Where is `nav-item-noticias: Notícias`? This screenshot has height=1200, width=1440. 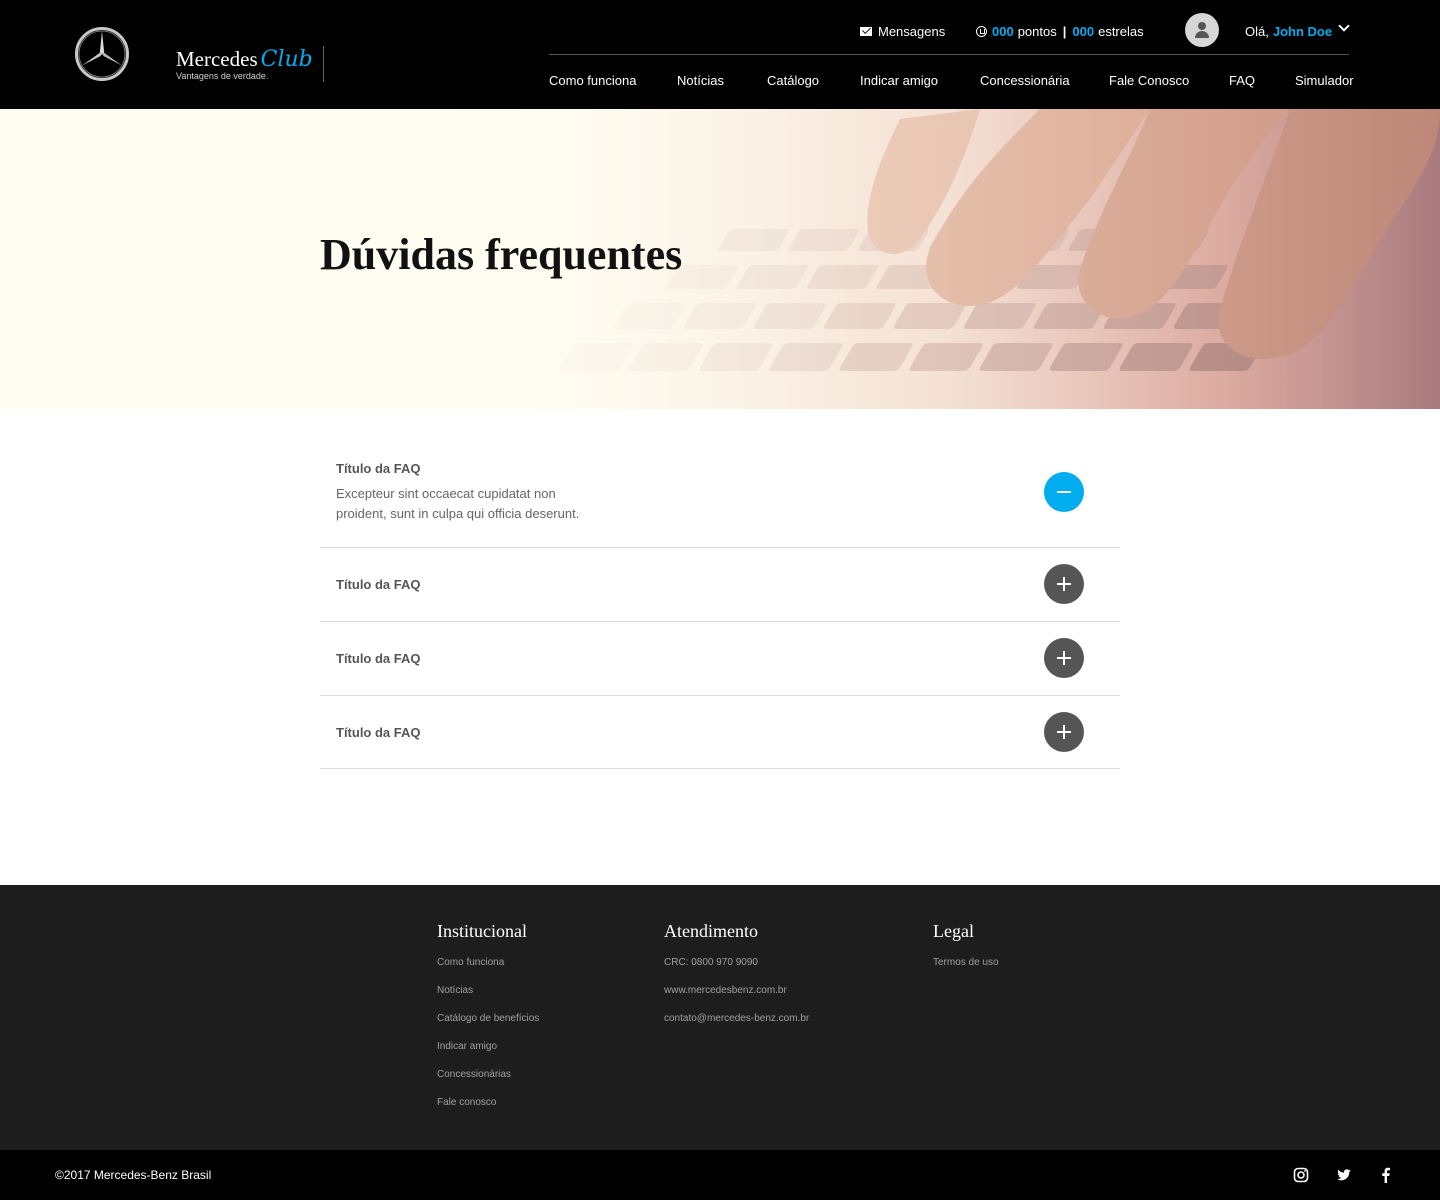 nav-item-noticias: Notícias is located at coordinates (700, 81).